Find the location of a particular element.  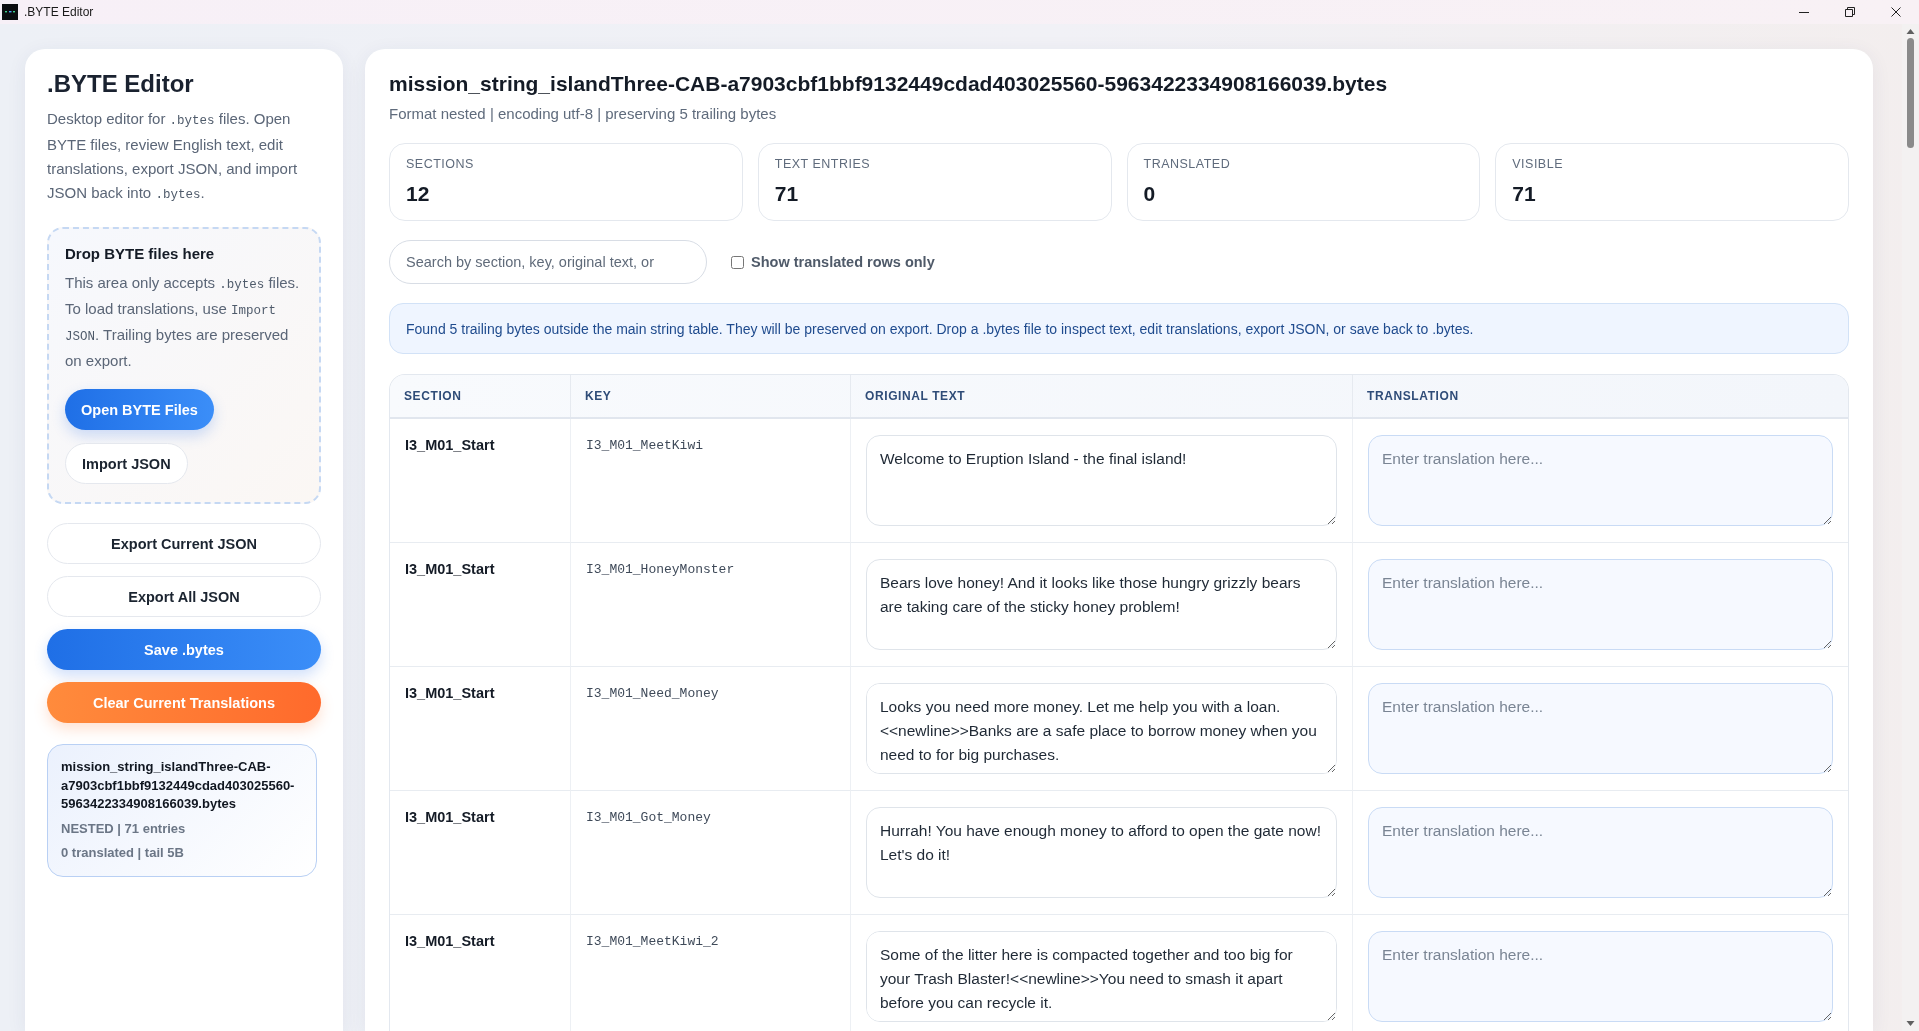

checkbox-label: Show translated rows only is located at coordinates (843, 262).